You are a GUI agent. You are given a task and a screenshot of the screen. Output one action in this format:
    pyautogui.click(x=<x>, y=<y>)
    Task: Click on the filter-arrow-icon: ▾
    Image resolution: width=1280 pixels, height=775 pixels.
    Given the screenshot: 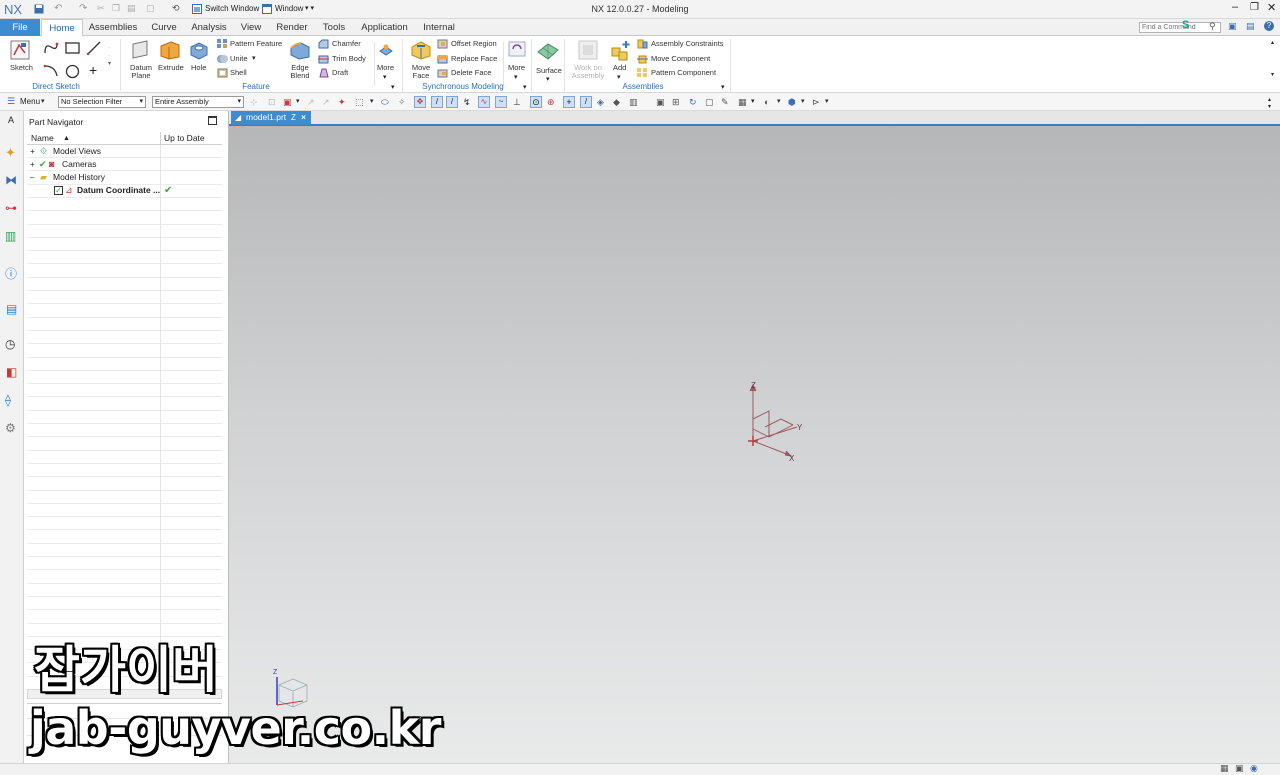 What is the action you would take?
    pyautogui.click(x=301, y=102)
    